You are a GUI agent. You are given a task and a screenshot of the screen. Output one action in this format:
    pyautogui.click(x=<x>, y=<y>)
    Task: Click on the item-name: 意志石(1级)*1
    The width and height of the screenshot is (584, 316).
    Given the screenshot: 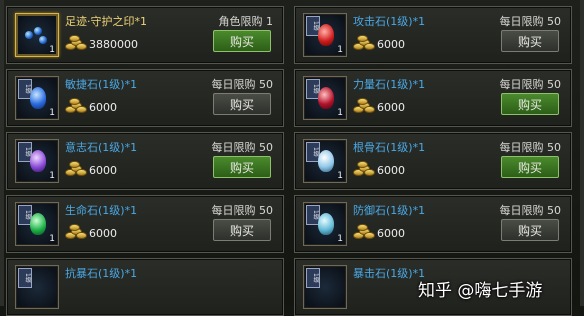 What is the action you would take?
    pyautogui.click(x=101, y=147)
    